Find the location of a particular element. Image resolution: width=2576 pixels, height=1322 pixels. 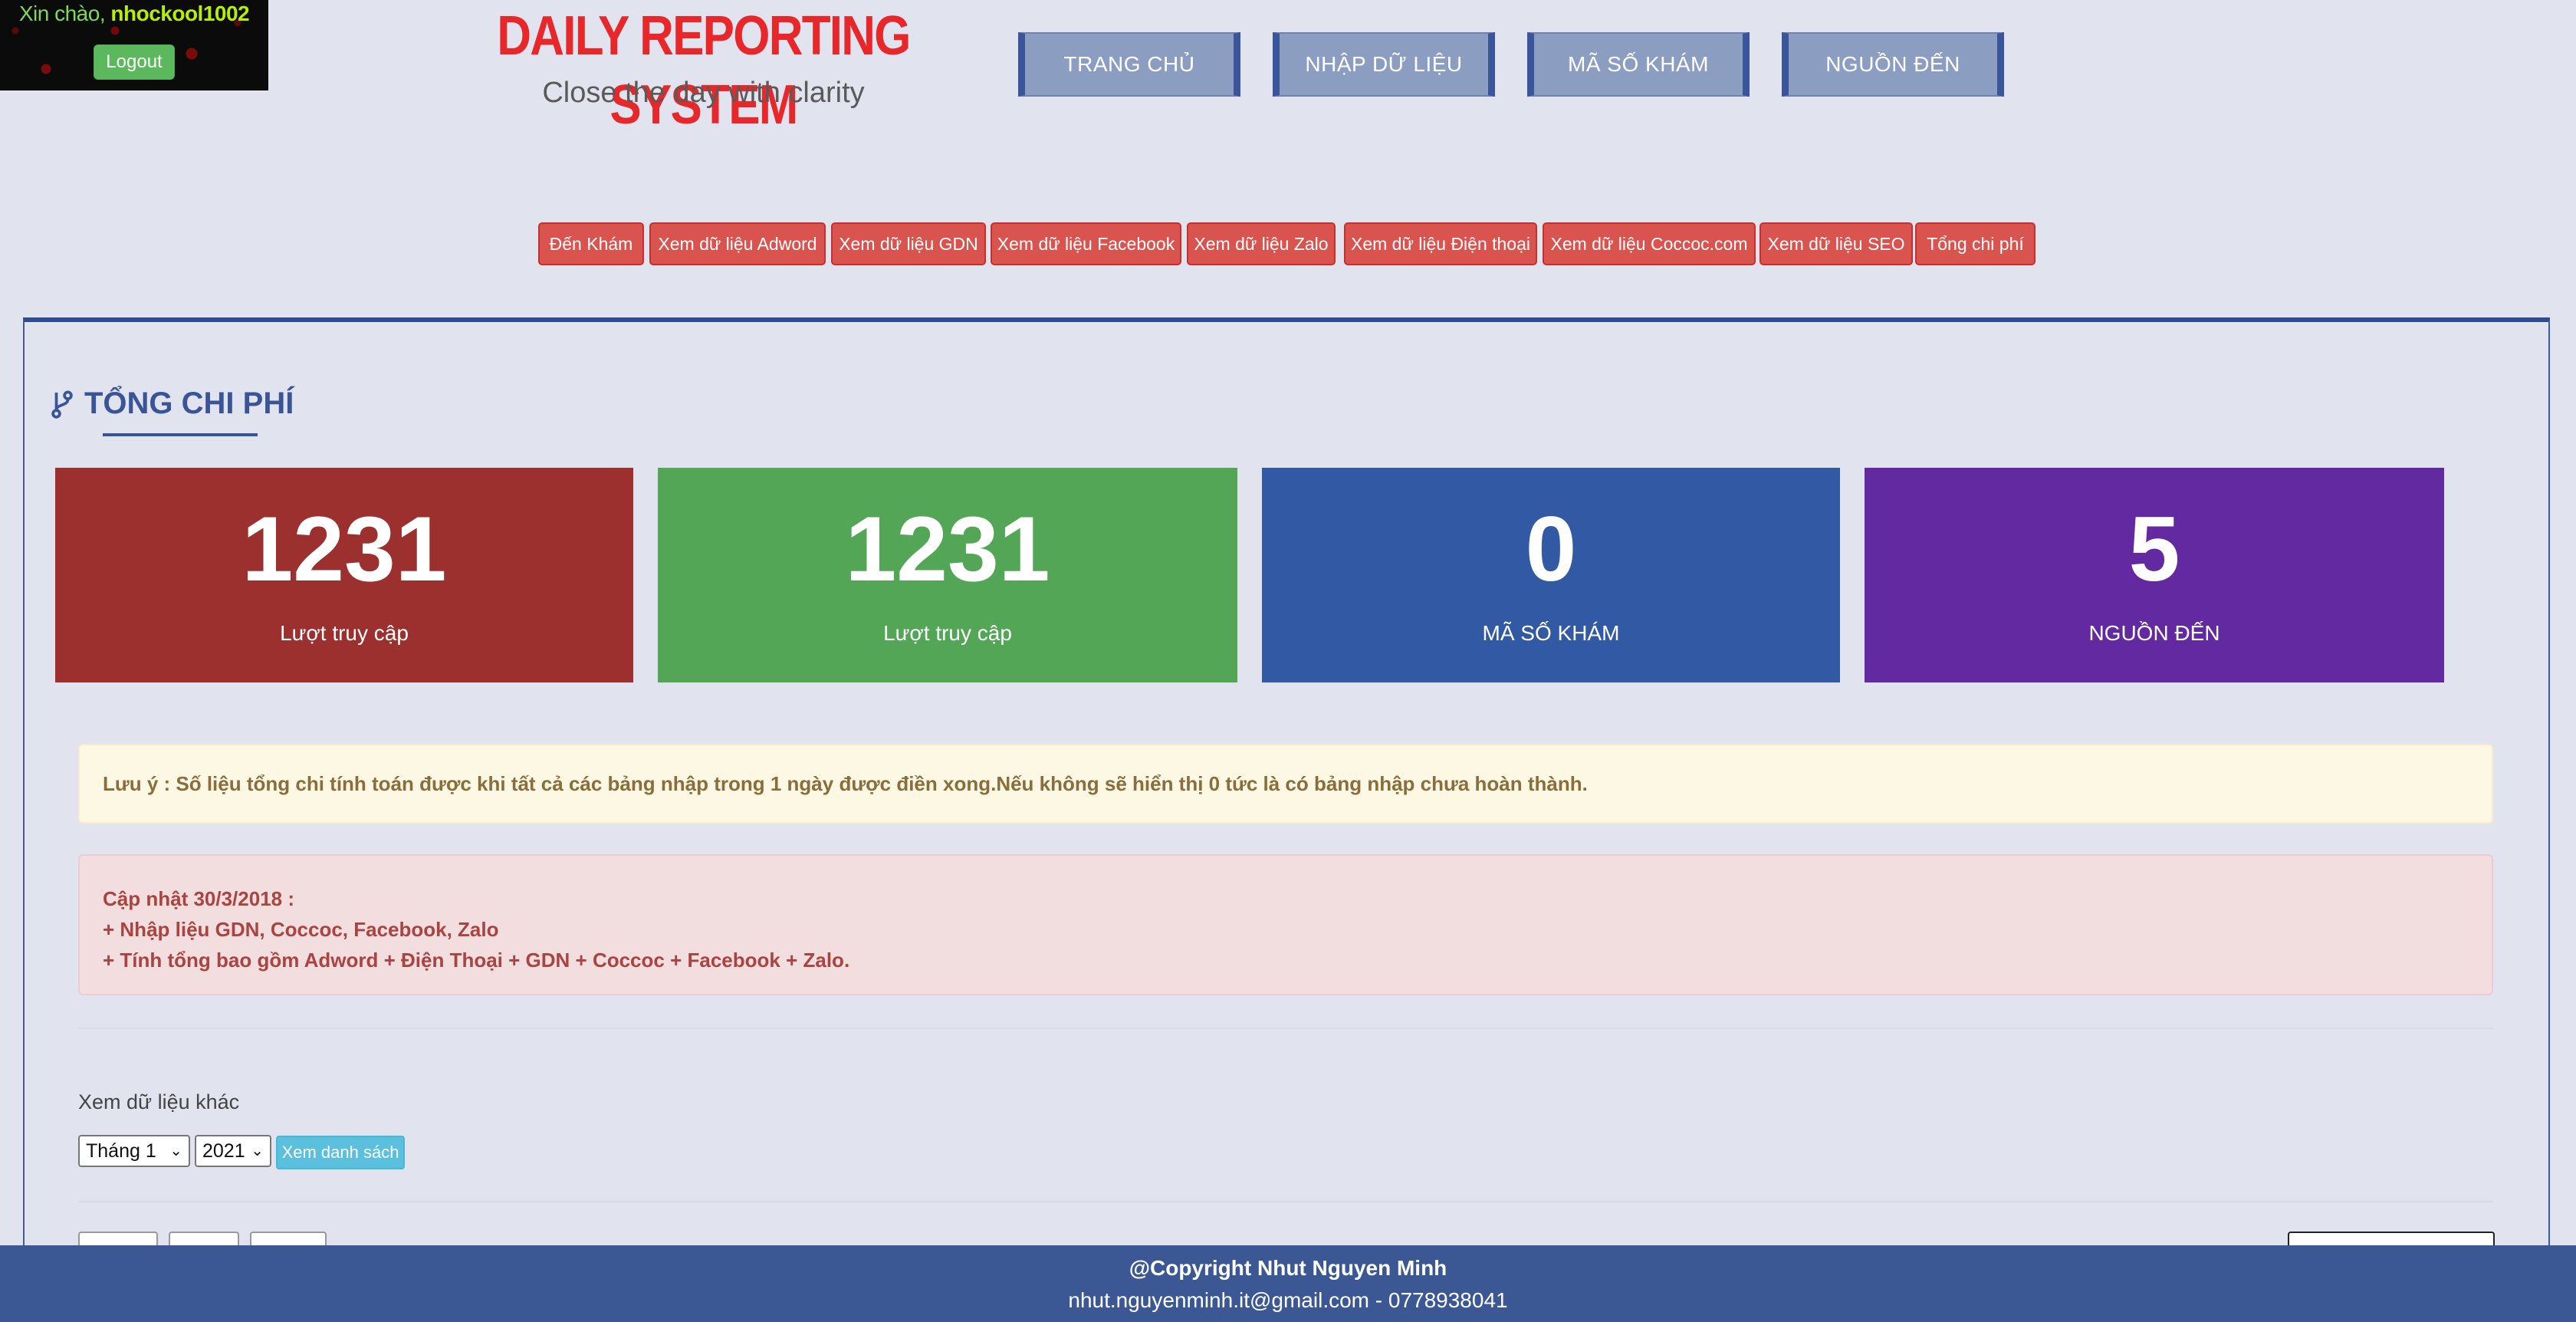

month-value: Tháng 1 is located at coordinates (121, 1150).